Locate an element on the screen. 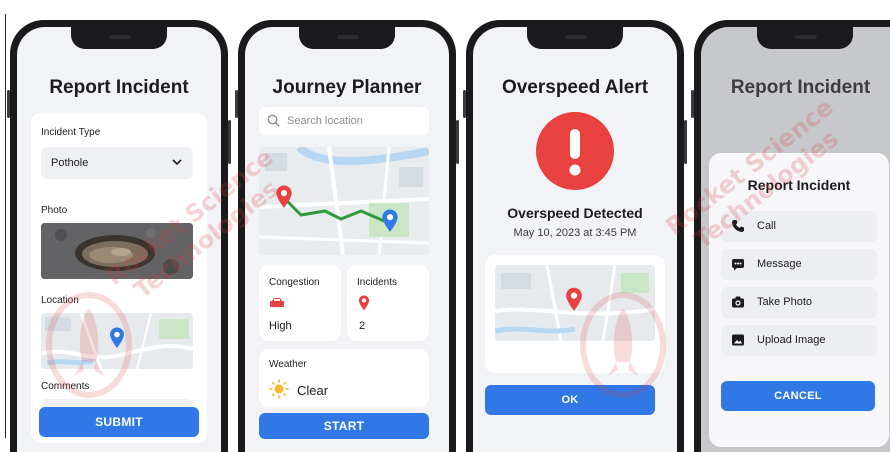 Image resolution: width=890 pixels, height=452 pixels. pothole-photo is located at coordinates (117, 251).